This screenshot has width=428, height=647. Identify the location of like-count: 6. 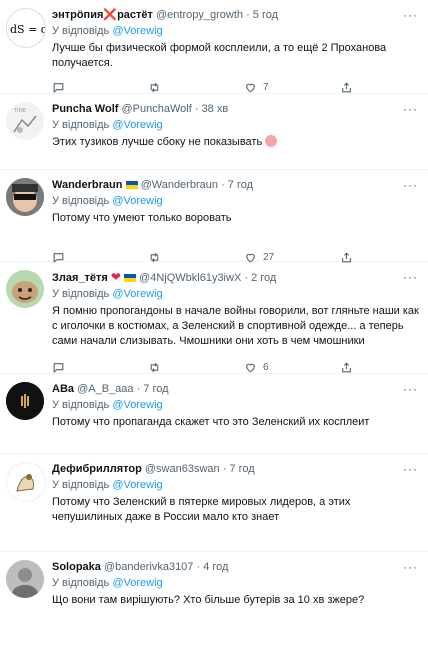
(266, 367).